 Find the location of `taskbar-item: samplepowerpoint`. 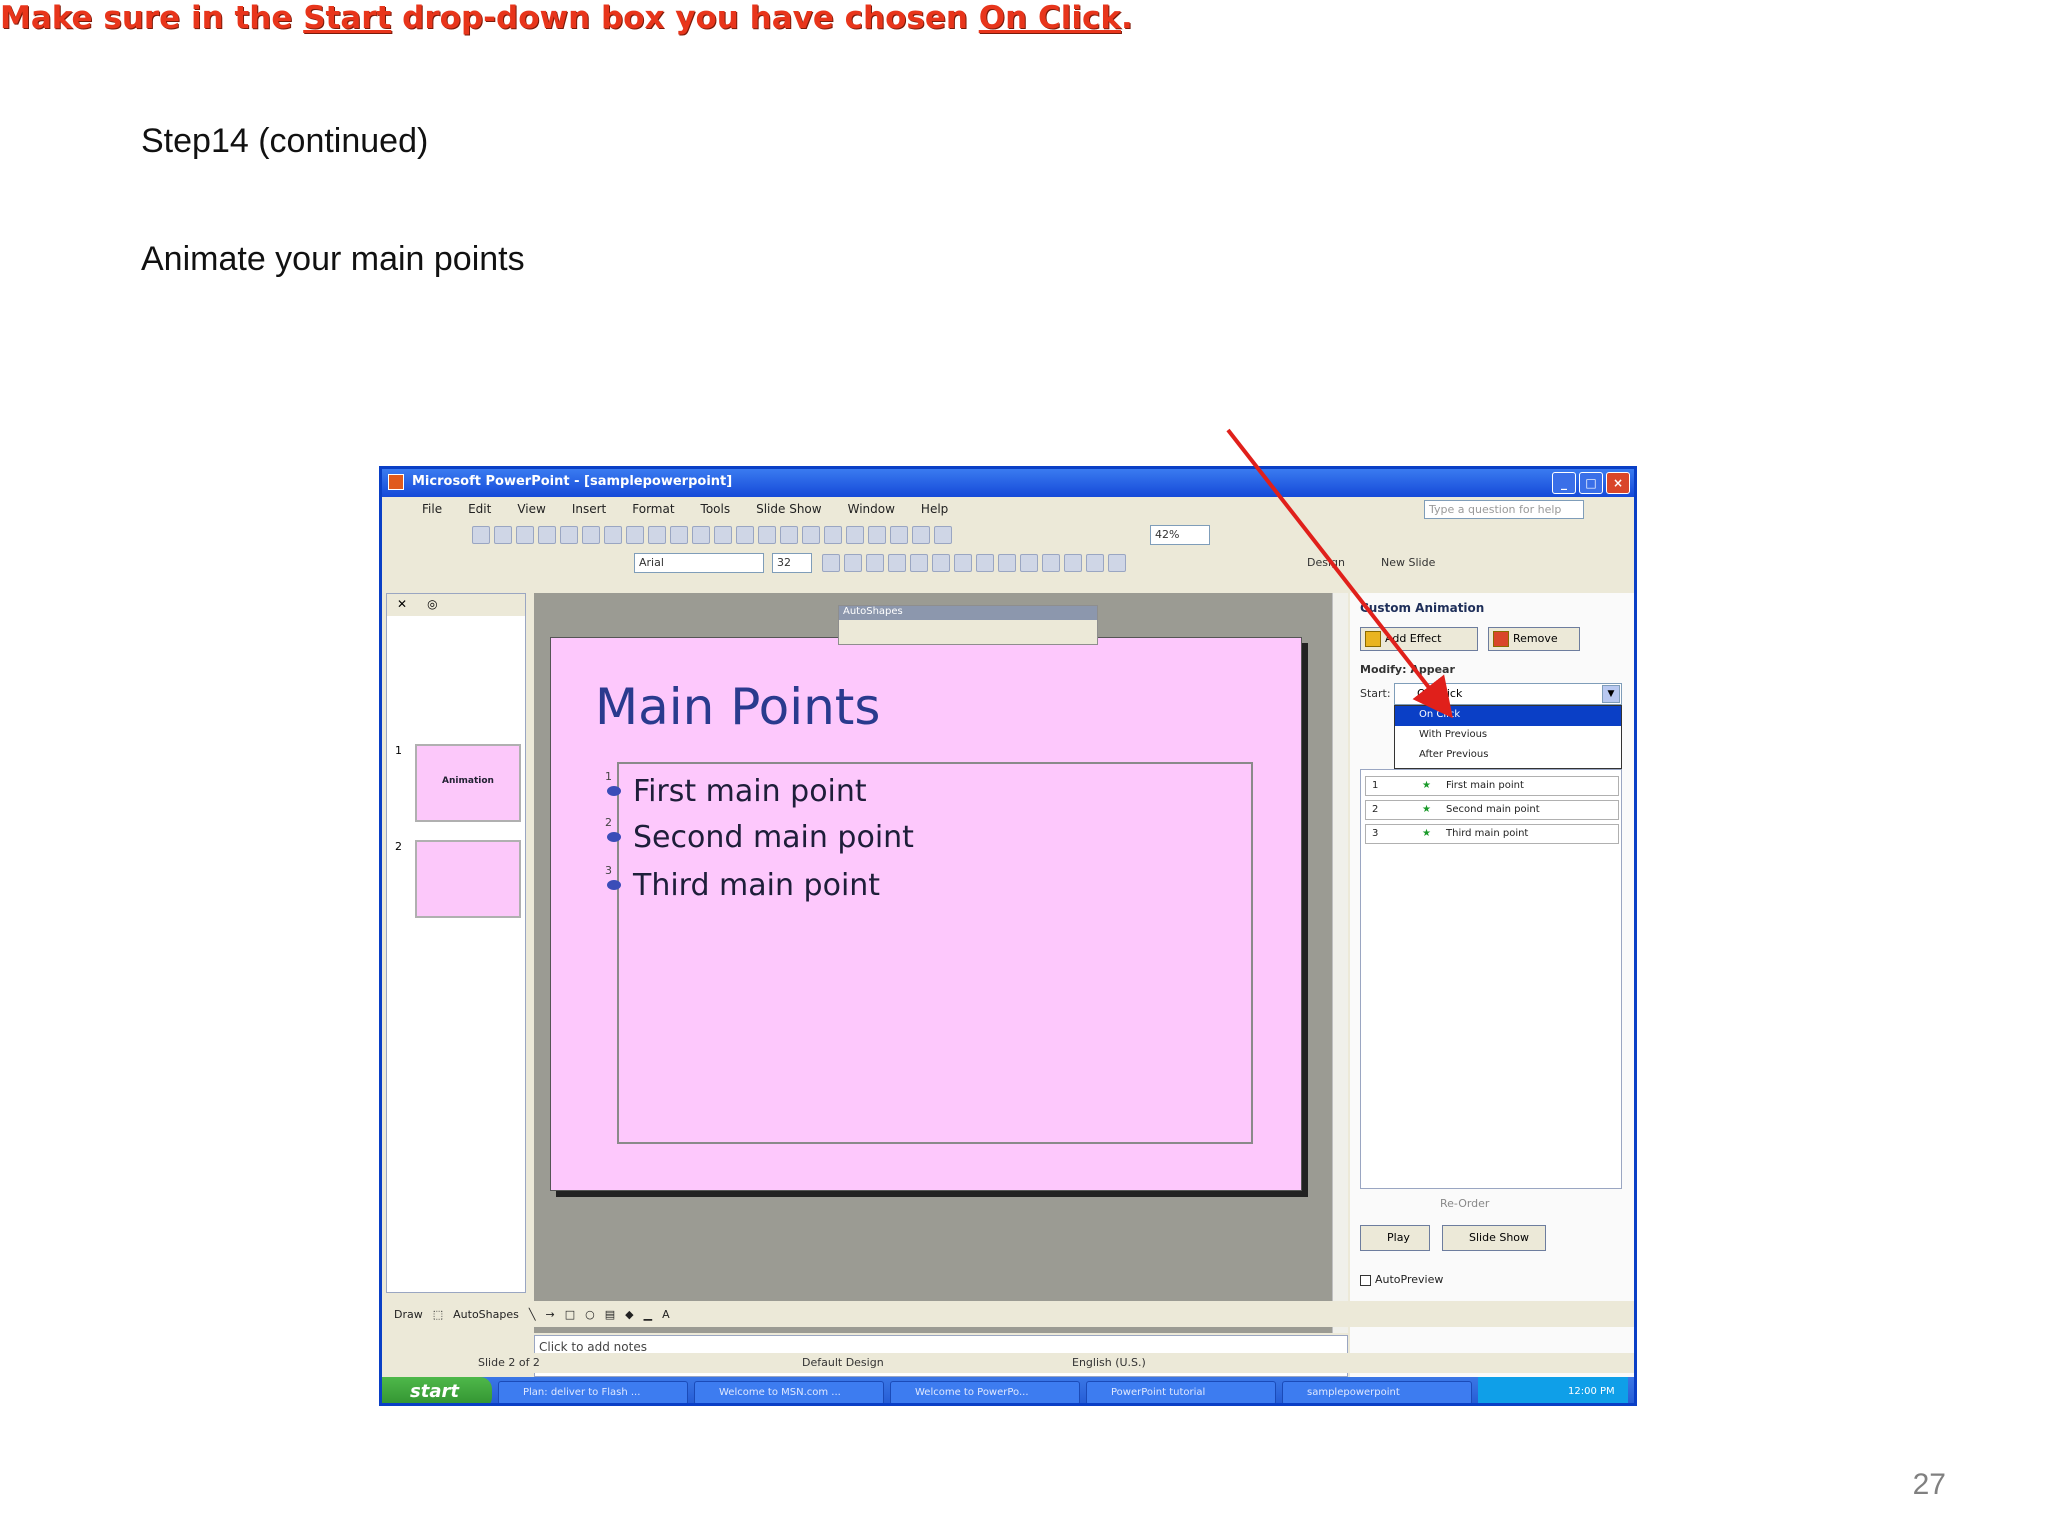

taskbar-item: samplepowerpoint is located at coordinates (1377, 1392).